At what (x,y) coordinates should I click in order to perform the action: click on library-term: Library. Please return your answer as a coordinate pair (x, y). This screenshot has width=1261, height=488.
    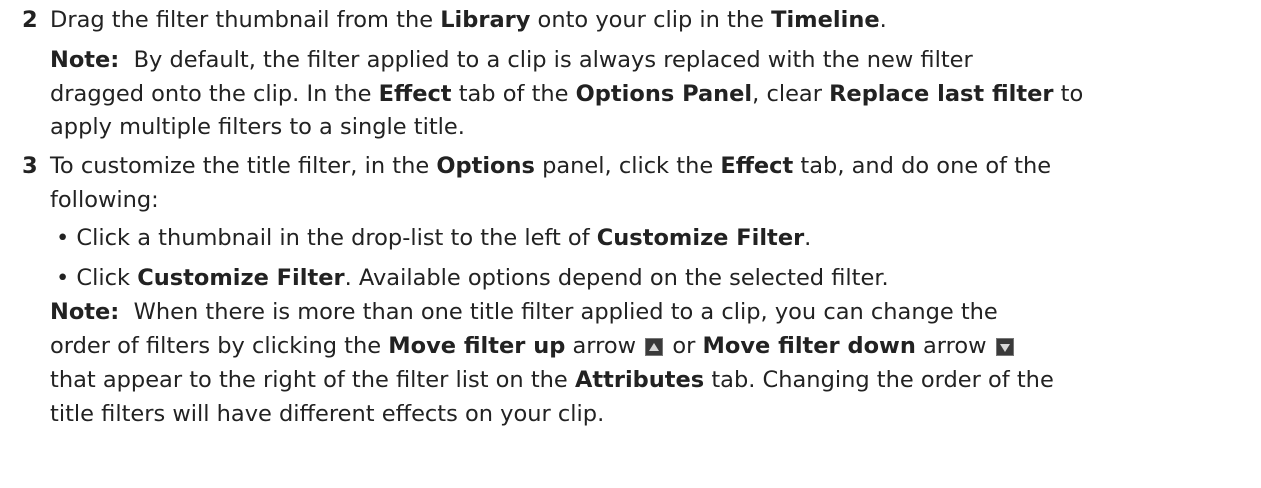
    Looking at the image, I should click on (485, 20).